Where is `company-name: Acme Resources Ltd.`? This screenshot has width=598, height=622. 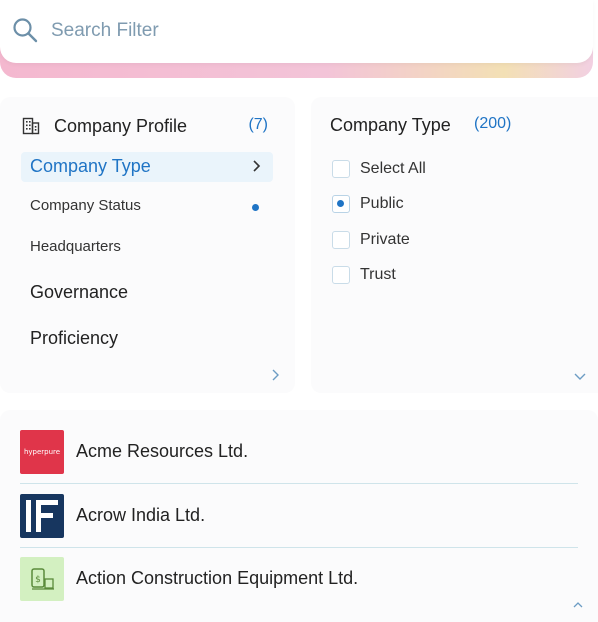 company-name: Acme Resources Ltd. is located at coordinates (162, 451).